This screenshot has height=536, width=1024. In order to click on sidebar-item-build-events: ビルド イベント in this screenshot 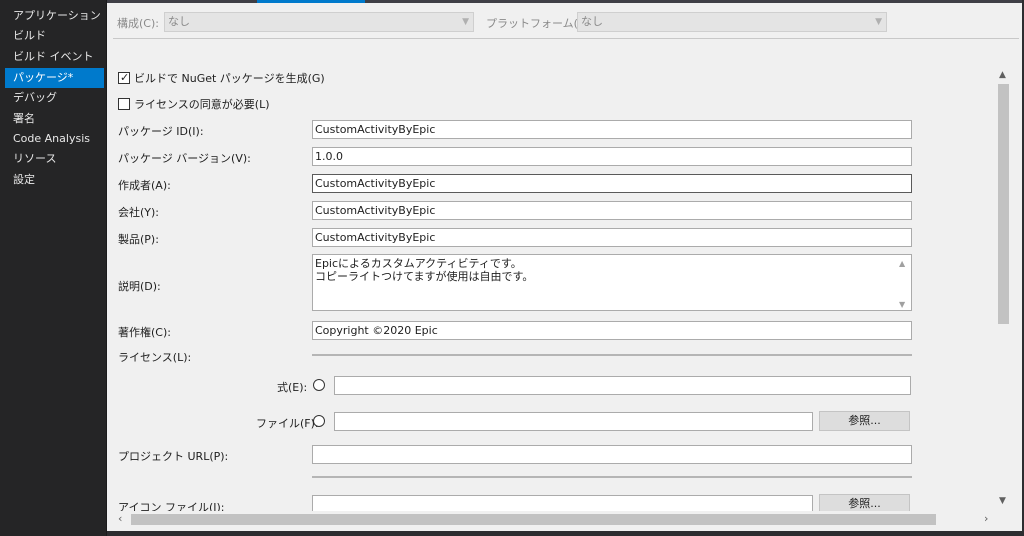, I will do `click(54, 57)`.